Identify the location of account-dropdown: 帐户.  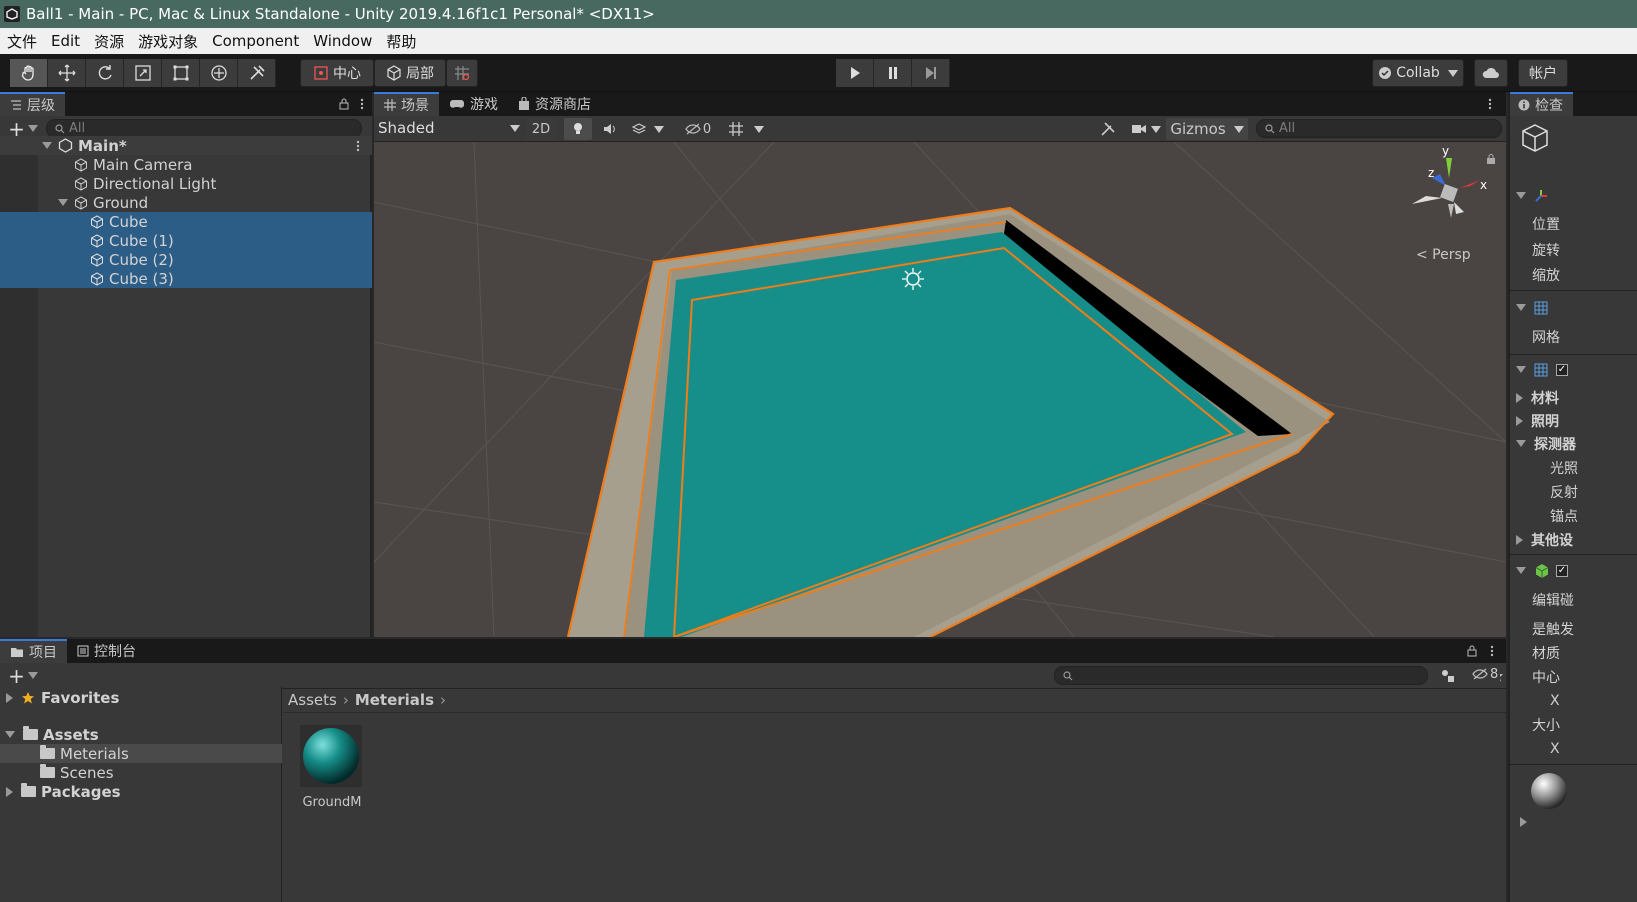
(1543, 73).